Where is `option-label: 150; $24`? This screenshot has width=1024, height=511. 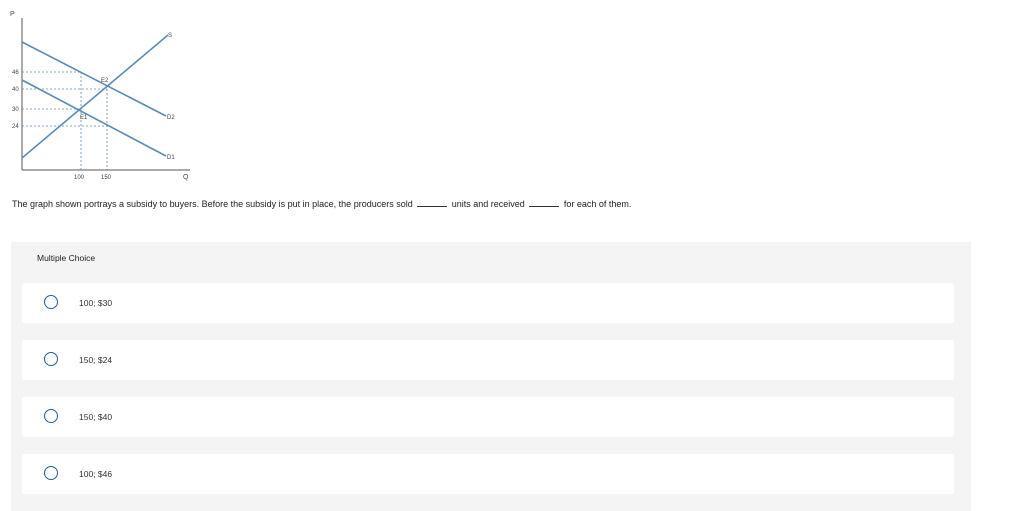
option-label: 150; $24 is located at coordinates (96, 360).